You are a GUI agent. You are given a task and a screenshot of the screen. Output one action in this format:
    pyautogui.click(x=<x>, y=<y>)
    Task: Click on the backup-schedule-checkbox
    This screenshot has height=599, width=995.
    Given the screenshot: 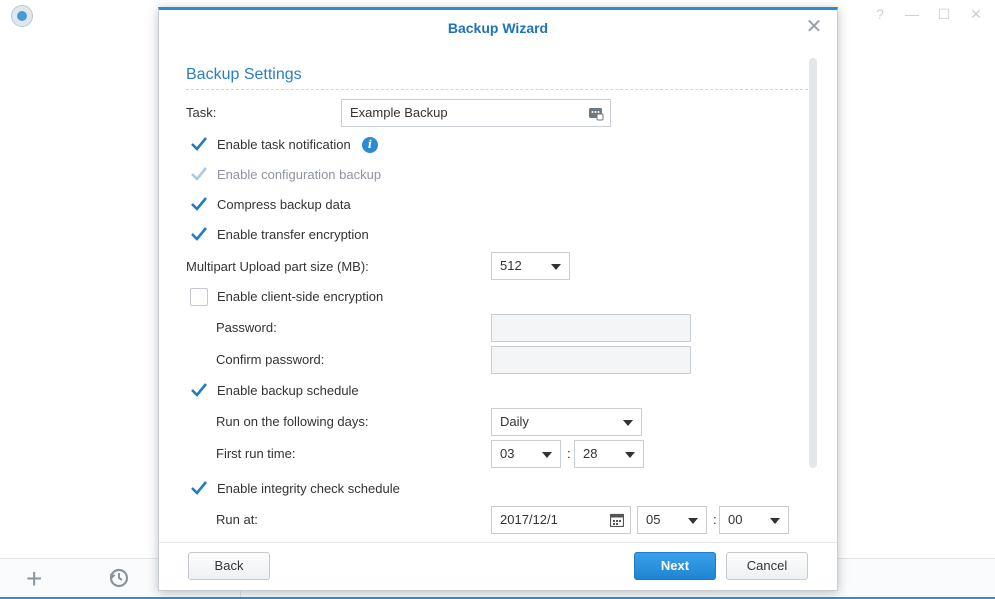 What is the action you would take?
    pyautogui.click(x=199, y=390)
    